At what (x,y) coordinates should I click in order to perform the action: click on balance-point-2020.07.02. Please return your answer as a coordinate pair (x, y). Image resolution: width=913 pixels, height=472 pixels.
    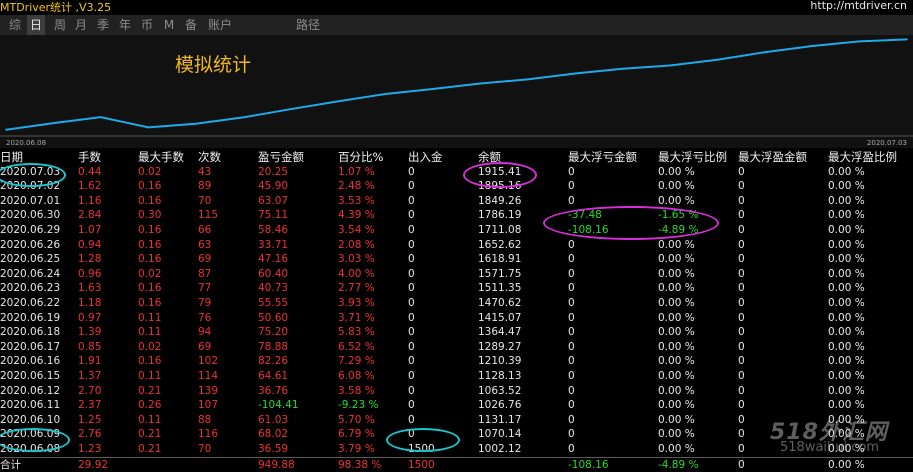
    Looking at the image, I should click on (859, 41).